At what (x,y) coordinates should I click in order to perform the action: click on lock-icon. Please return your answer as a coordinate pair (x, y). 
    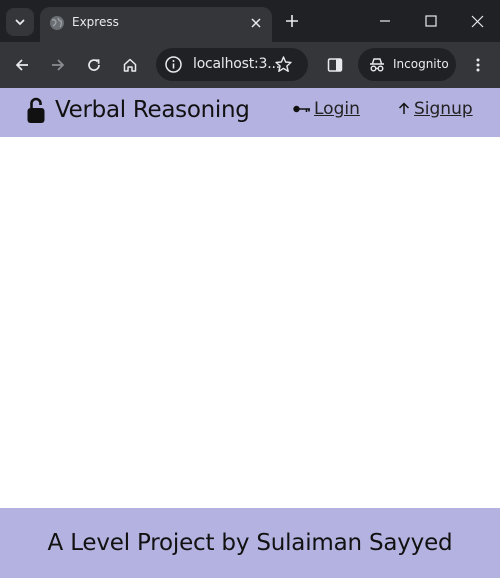
    Looking at the image, I should click on (36, 110).